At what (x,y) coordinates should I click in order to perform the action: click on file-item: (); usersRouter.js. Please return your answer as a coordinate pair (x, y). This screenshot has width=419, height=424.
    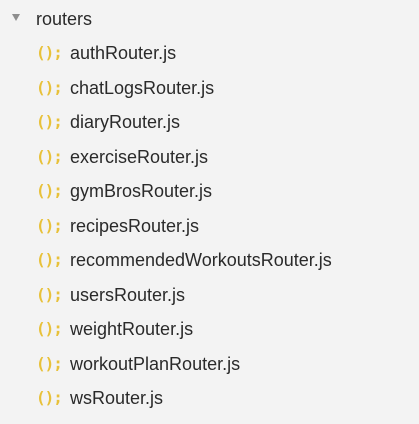
    Looking at the image, I should click on (209, 295).